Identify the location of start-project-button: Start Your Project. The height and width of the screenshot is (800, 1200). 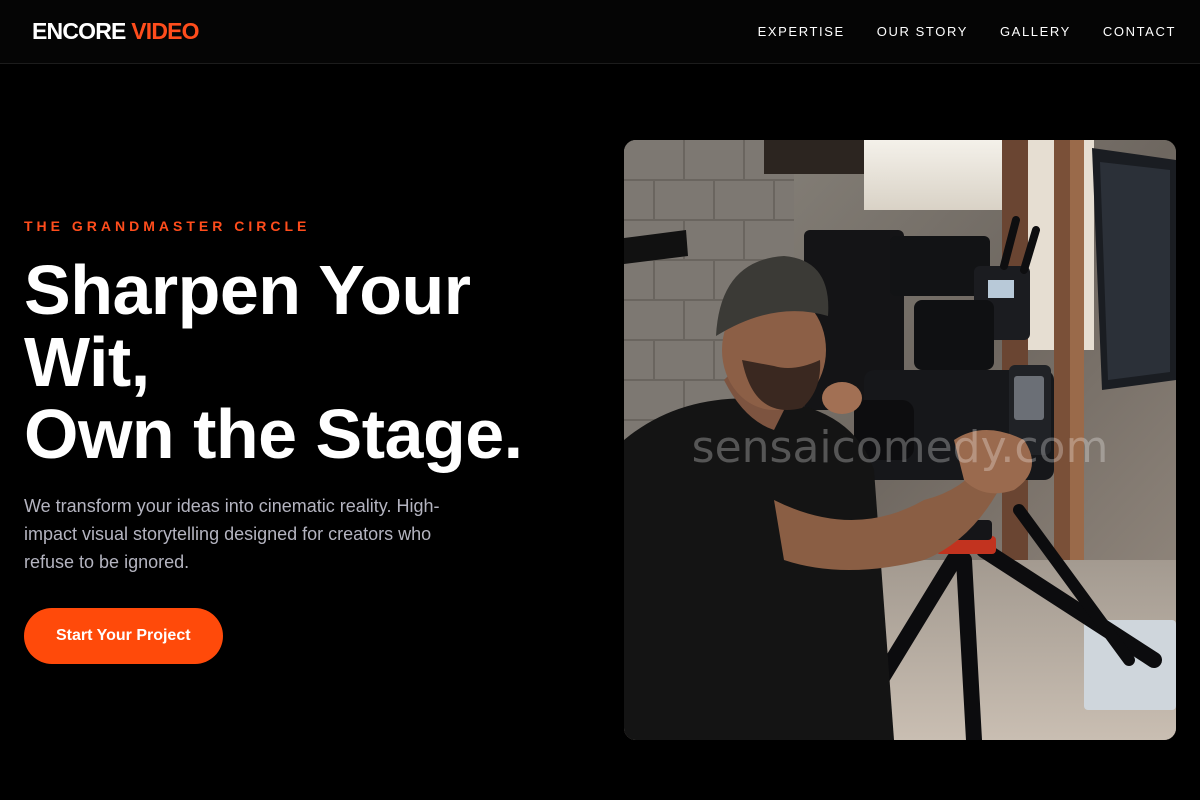
(123, 636).